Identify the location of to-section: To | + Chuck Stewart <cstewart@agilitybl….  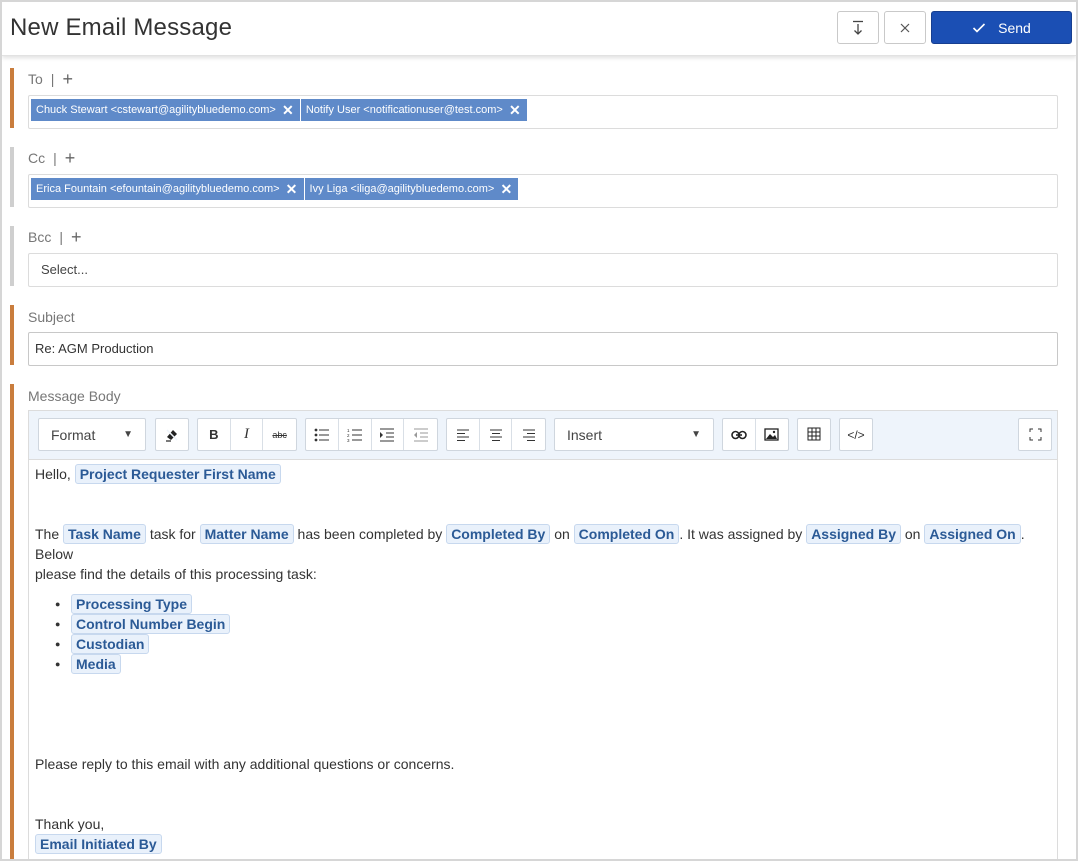
(534, 98).